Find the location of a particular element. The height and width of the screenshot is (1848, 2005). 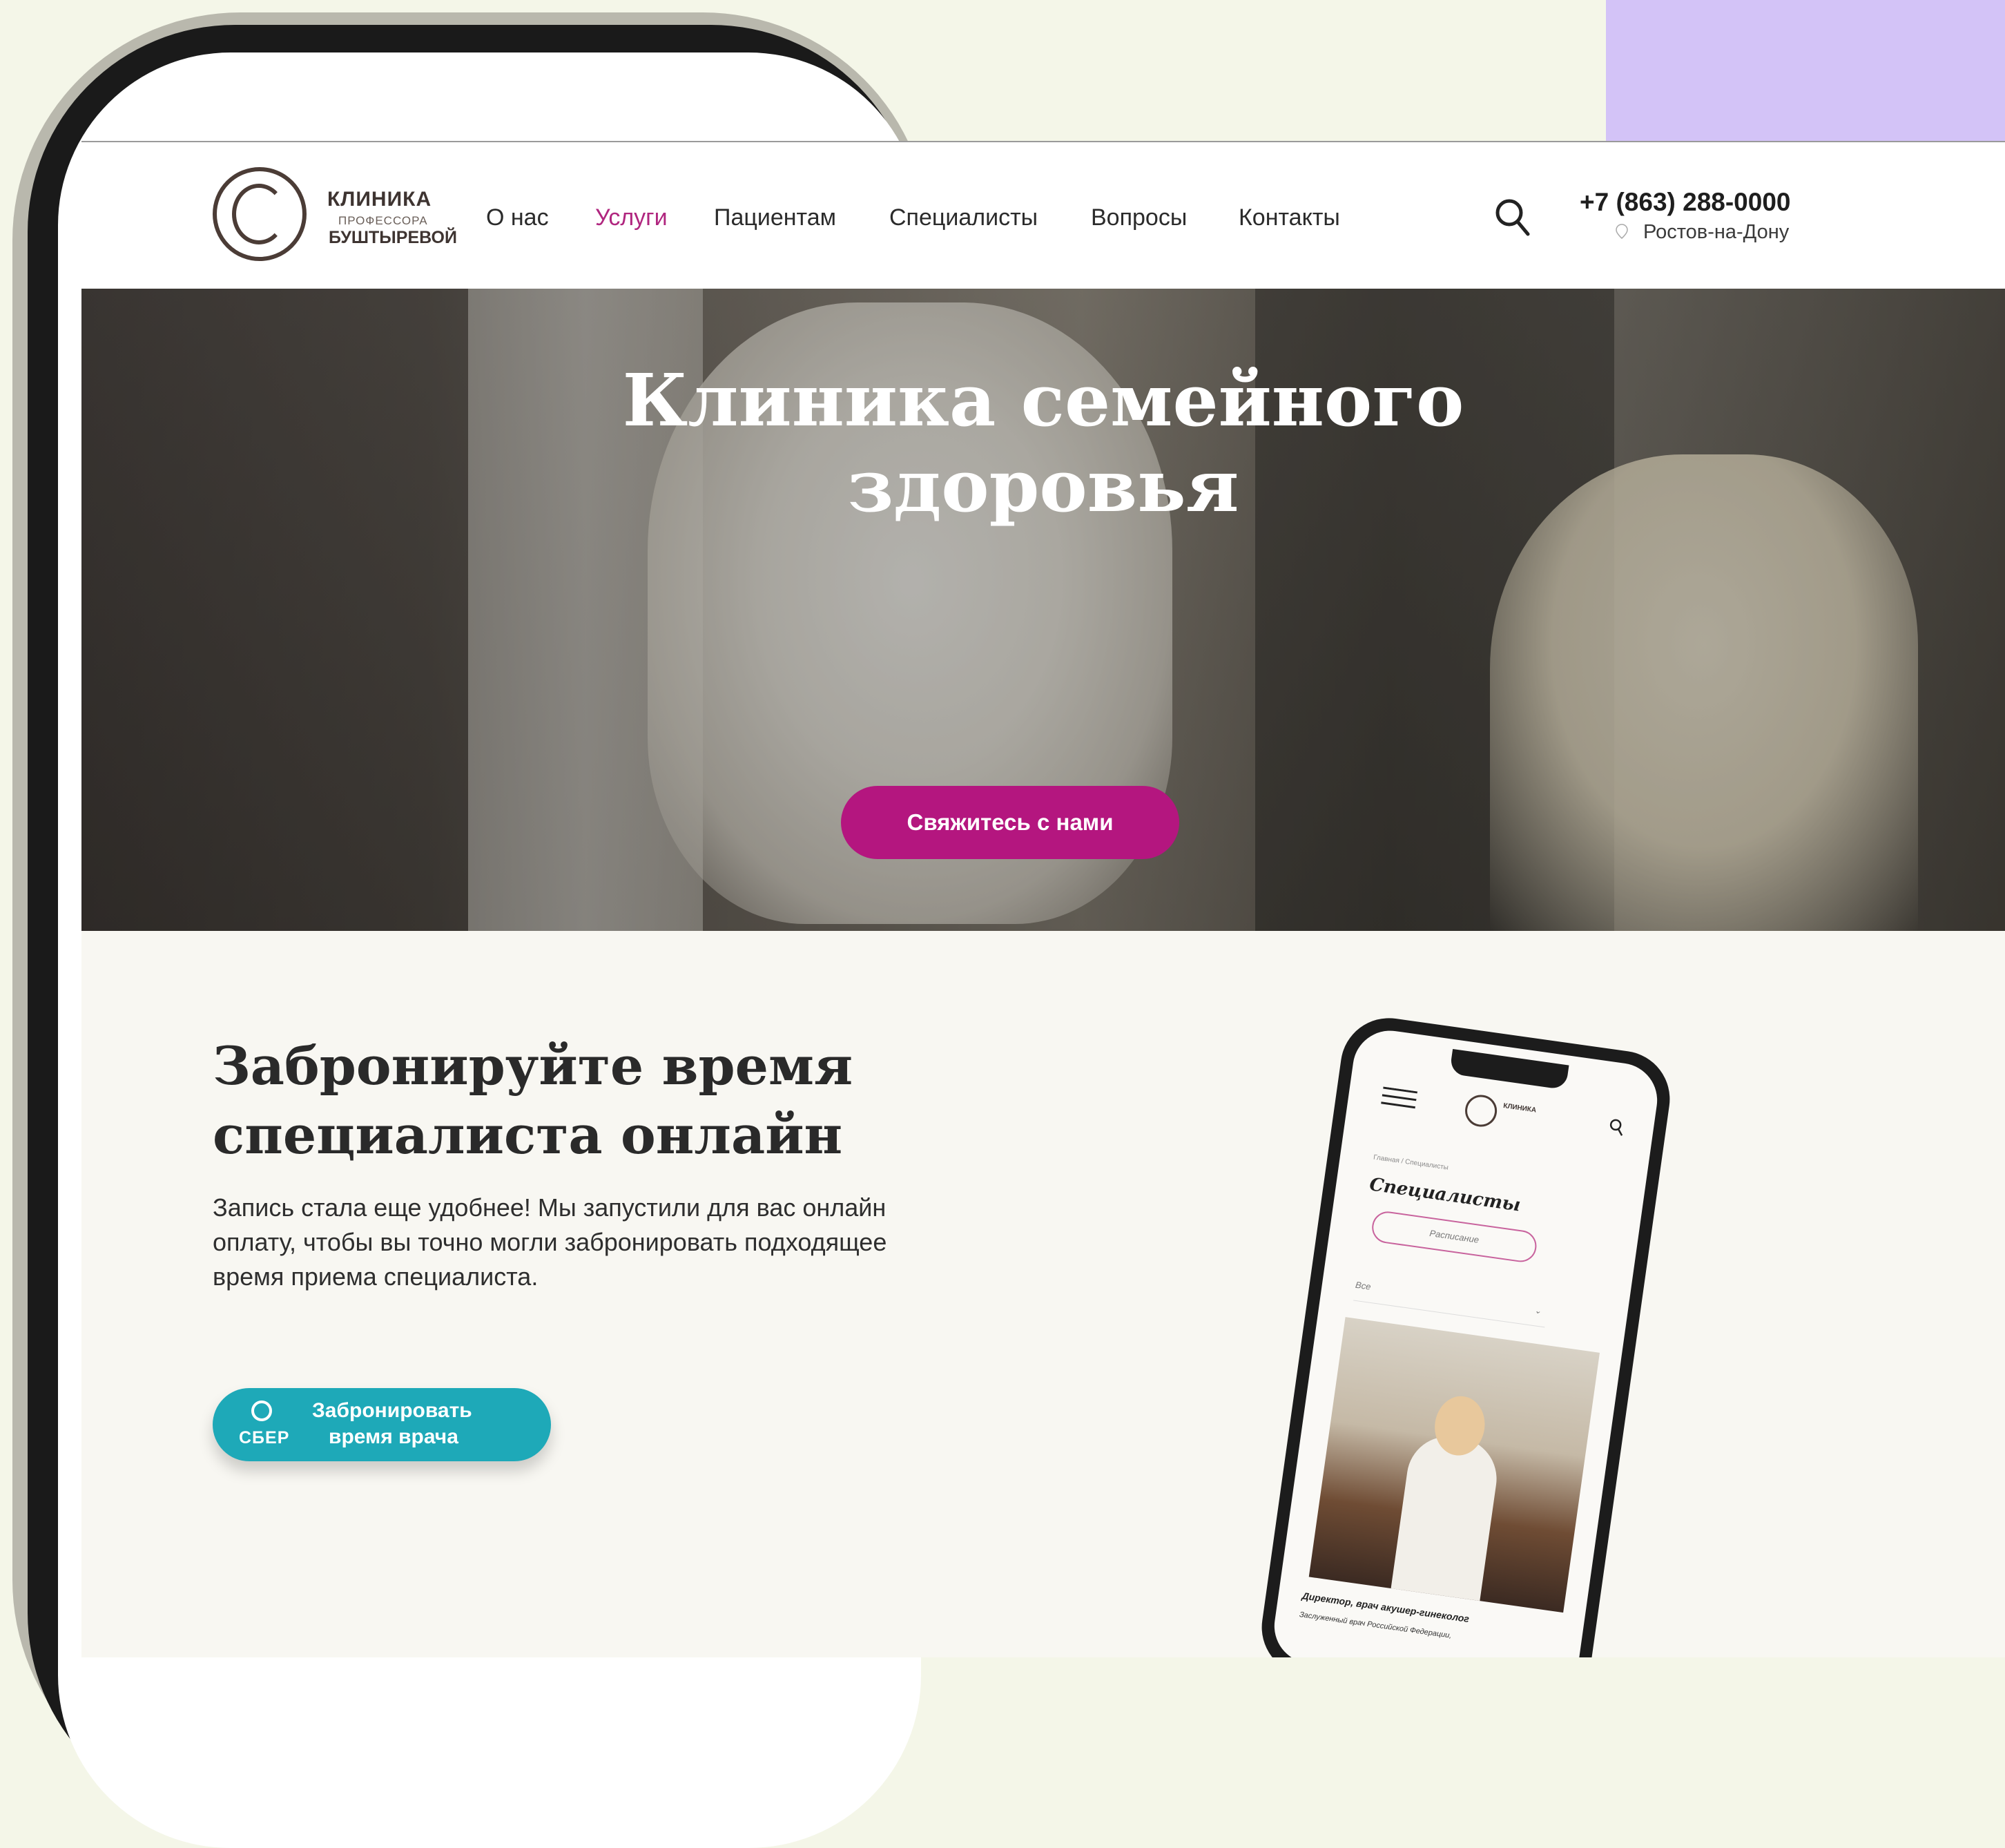

decorative-lavender-block is located at coordinates (1805, 71).